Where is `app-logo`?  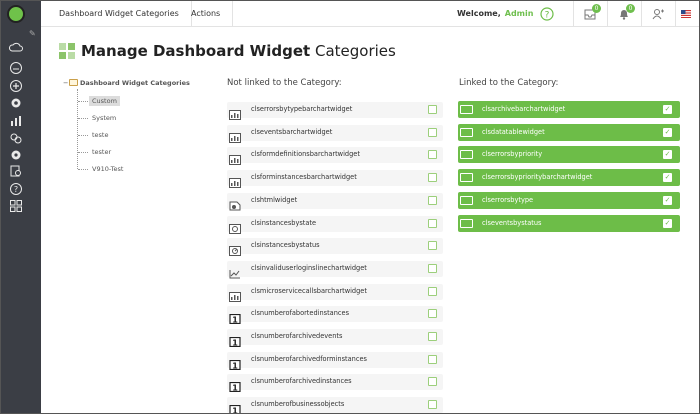
app-logo is located at coordinates (16, 14).